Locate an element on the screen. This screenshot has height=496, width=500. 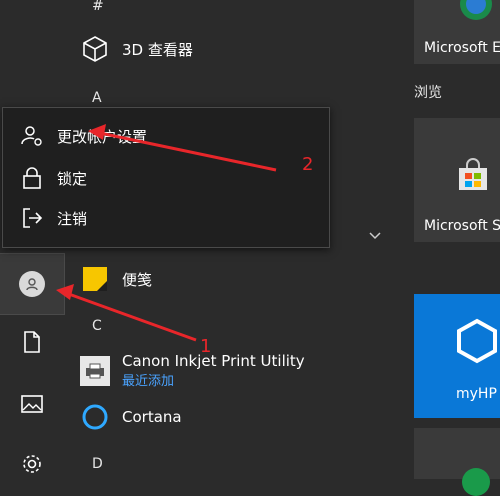
tile-store: Microsoft S is located at coordinates (457, 180).